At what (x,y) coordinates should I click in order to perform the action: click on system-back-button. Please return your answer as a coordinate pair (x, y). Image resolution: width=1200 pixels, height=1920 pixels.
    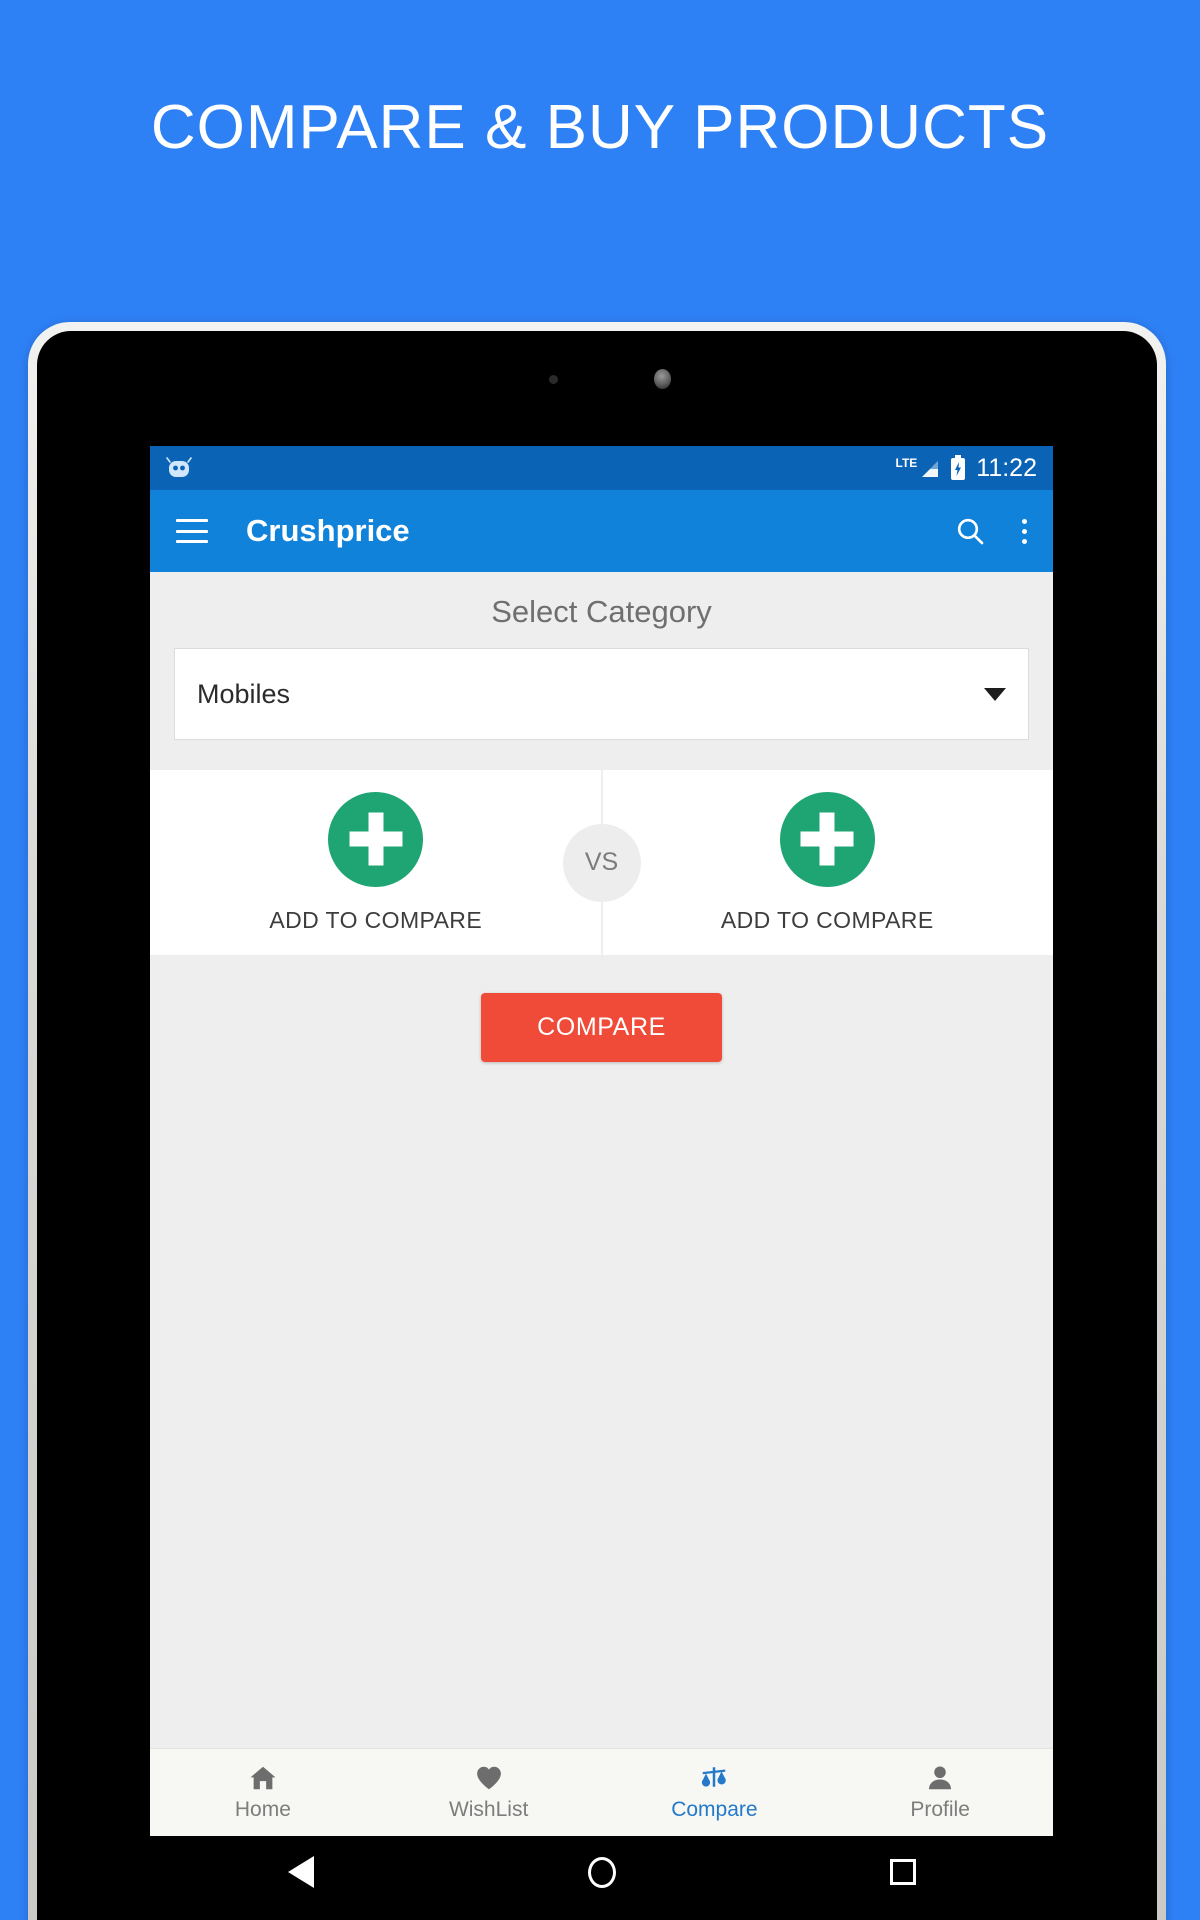
    Looking at the image, I should click on (301, 1872).